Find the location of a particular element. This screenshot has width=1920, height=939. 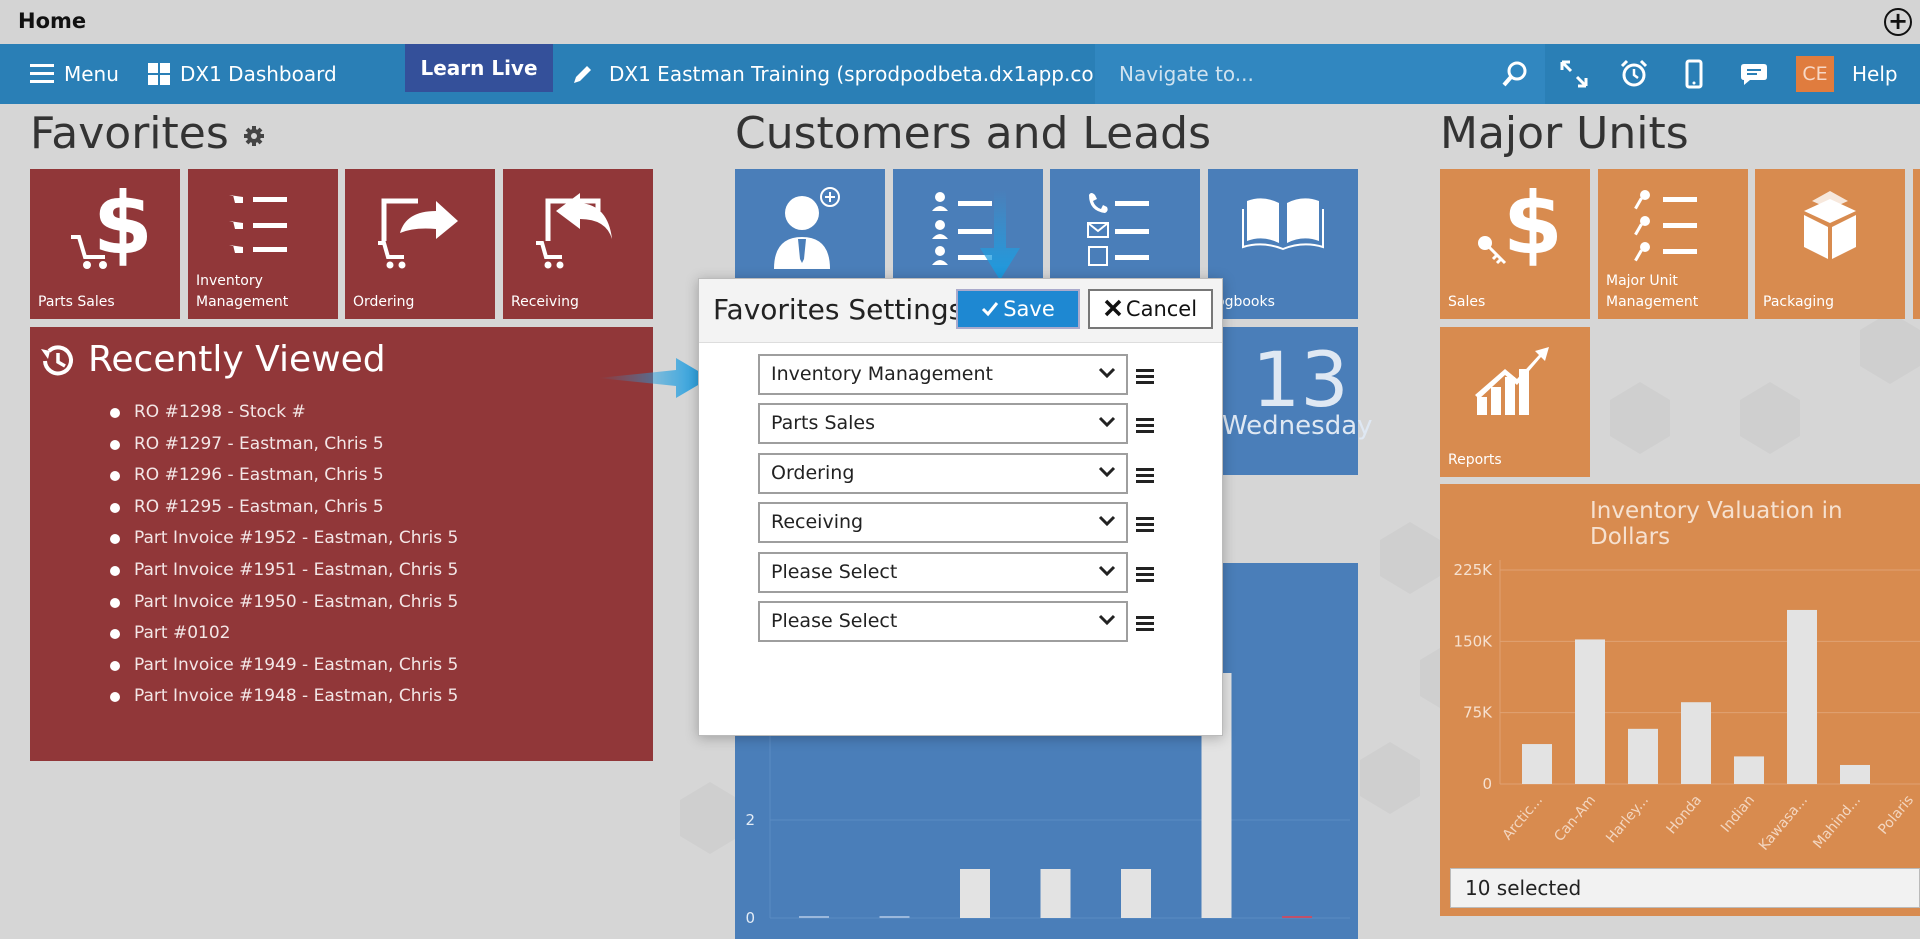

dashboard-button: DX1 Dashboard is located at coordinates (242, 74).